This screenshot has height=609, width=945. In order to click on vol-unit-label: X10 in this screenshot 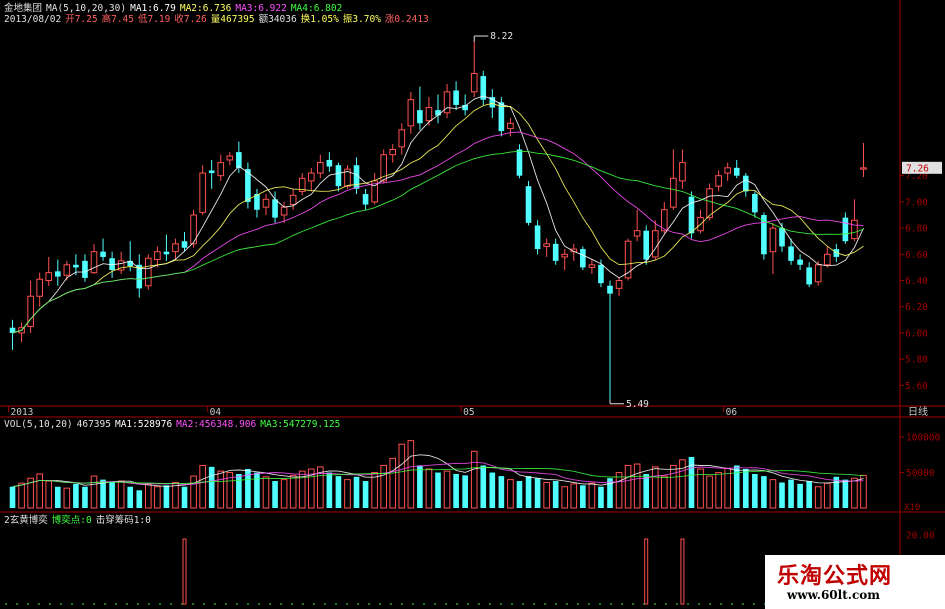, I will do `click(912, 508)`.